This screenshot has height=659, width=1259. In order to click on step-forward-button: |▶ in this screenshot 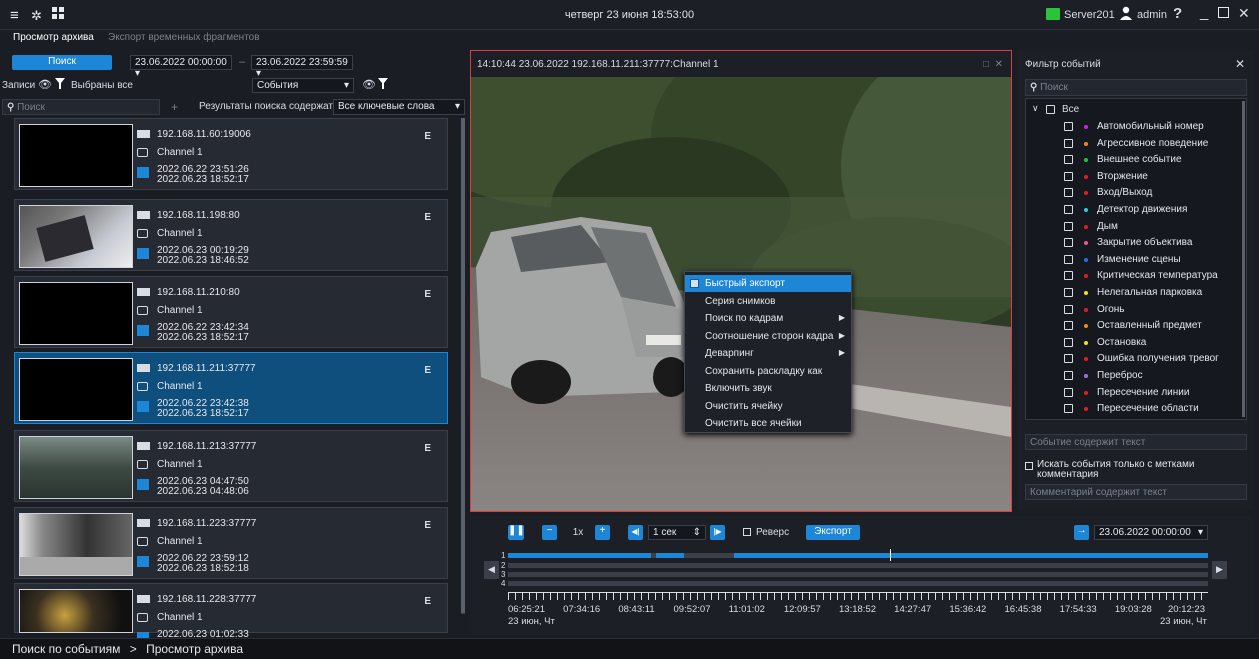, I will do `click(717, 532)`.